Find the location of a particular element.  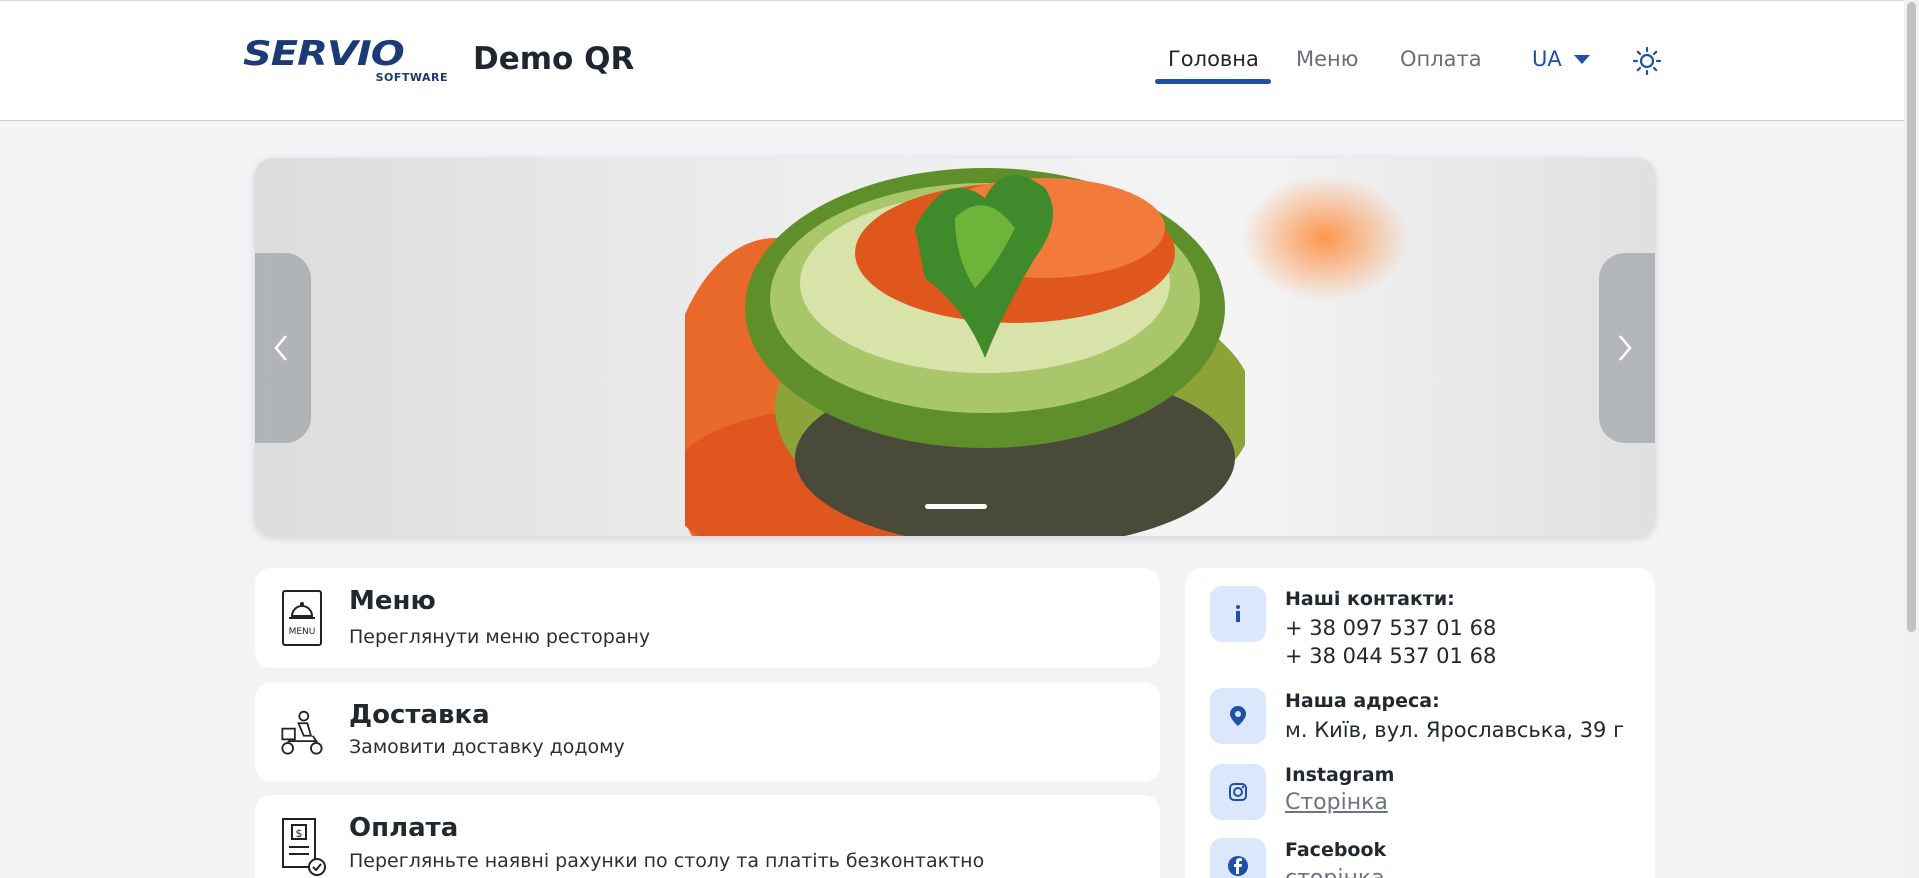

food-image is located at coordinates (965, 352).